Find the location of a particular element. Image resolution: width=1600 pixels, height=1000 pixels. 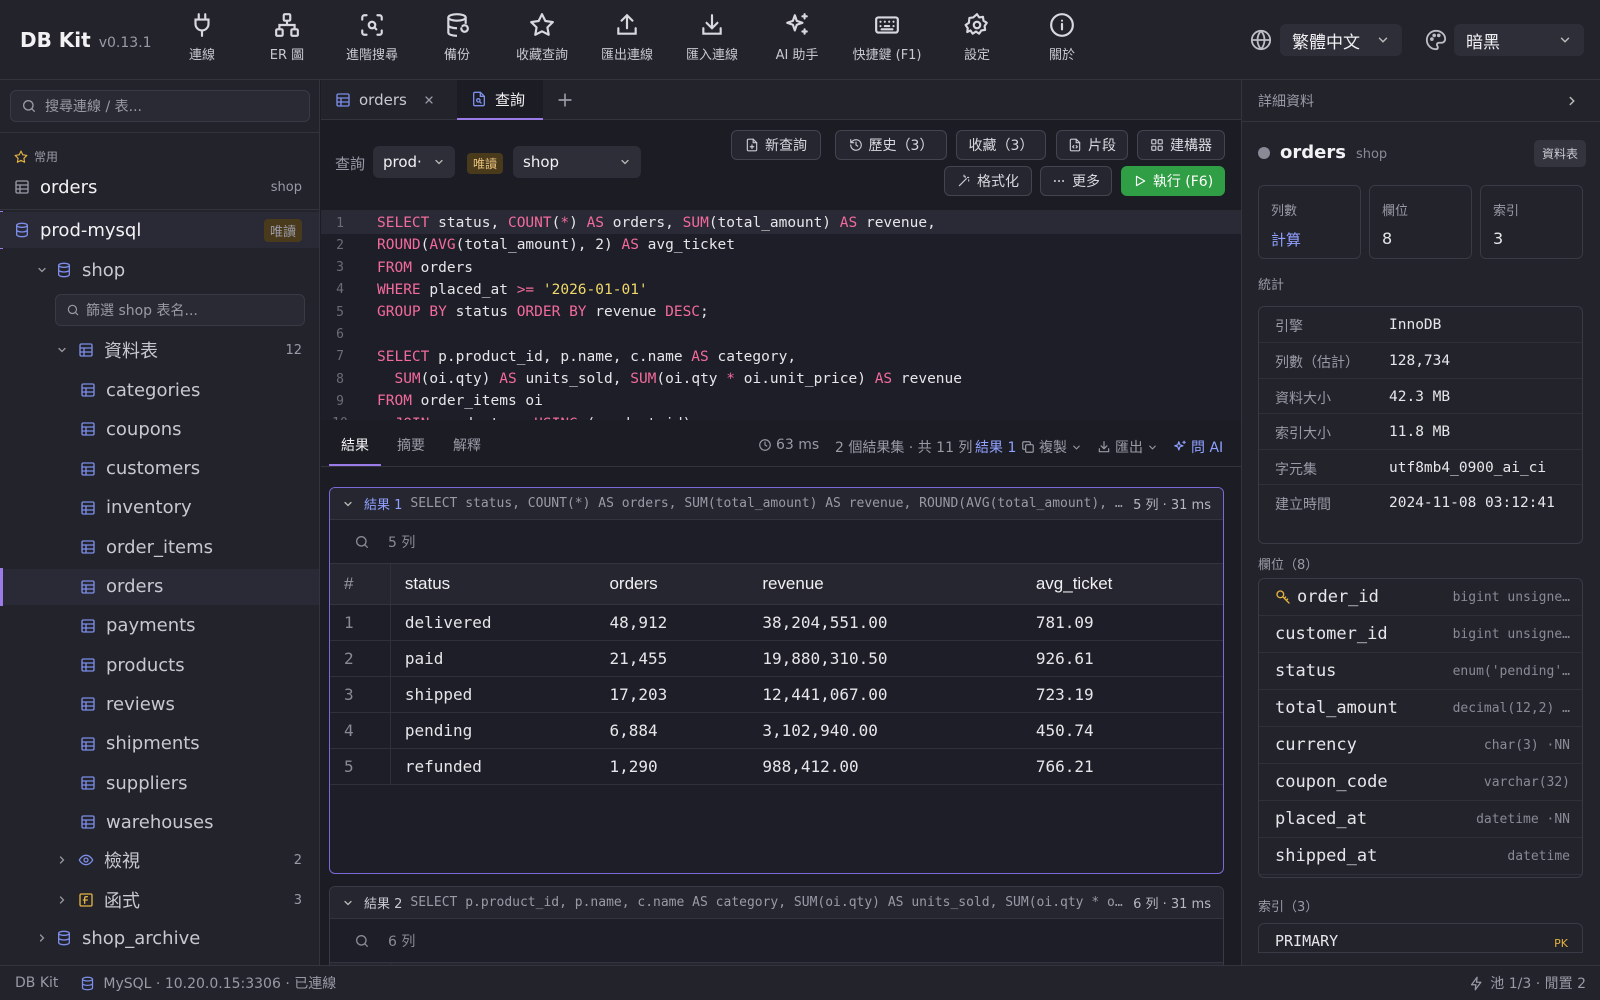

column-header: avg_ticket is located at coordinates (1122, 584).